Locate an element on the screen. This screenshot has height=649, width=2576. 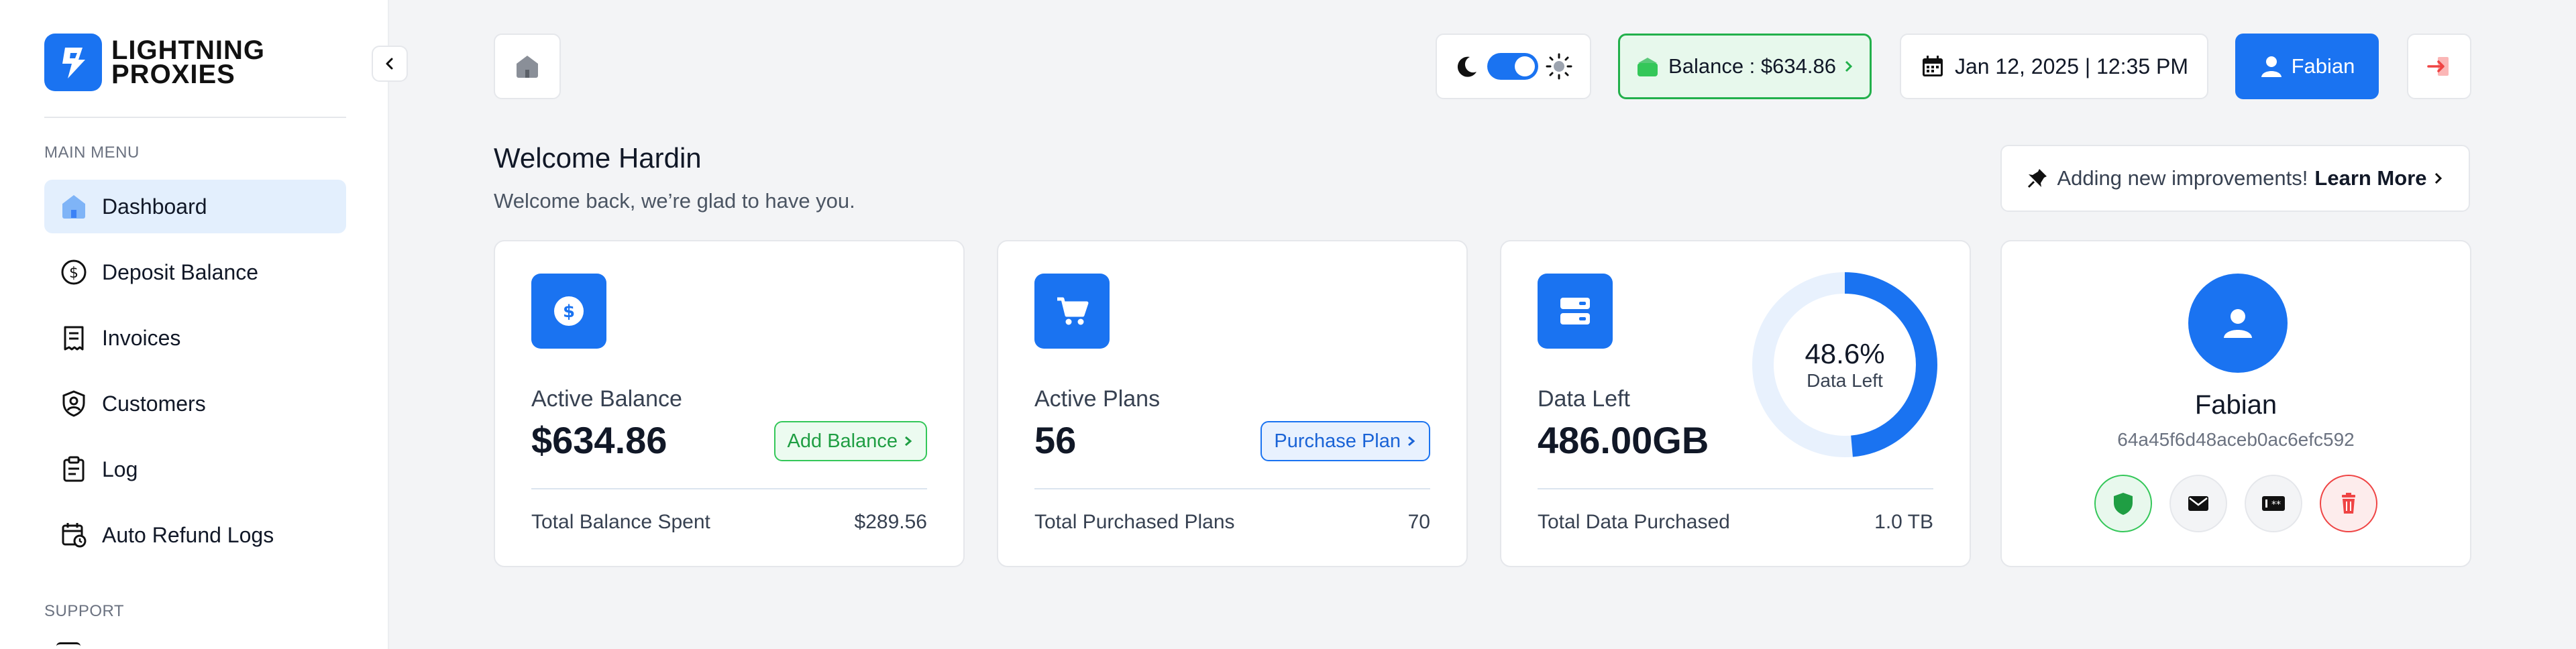
email-button is located at coordinates (2198, 503).